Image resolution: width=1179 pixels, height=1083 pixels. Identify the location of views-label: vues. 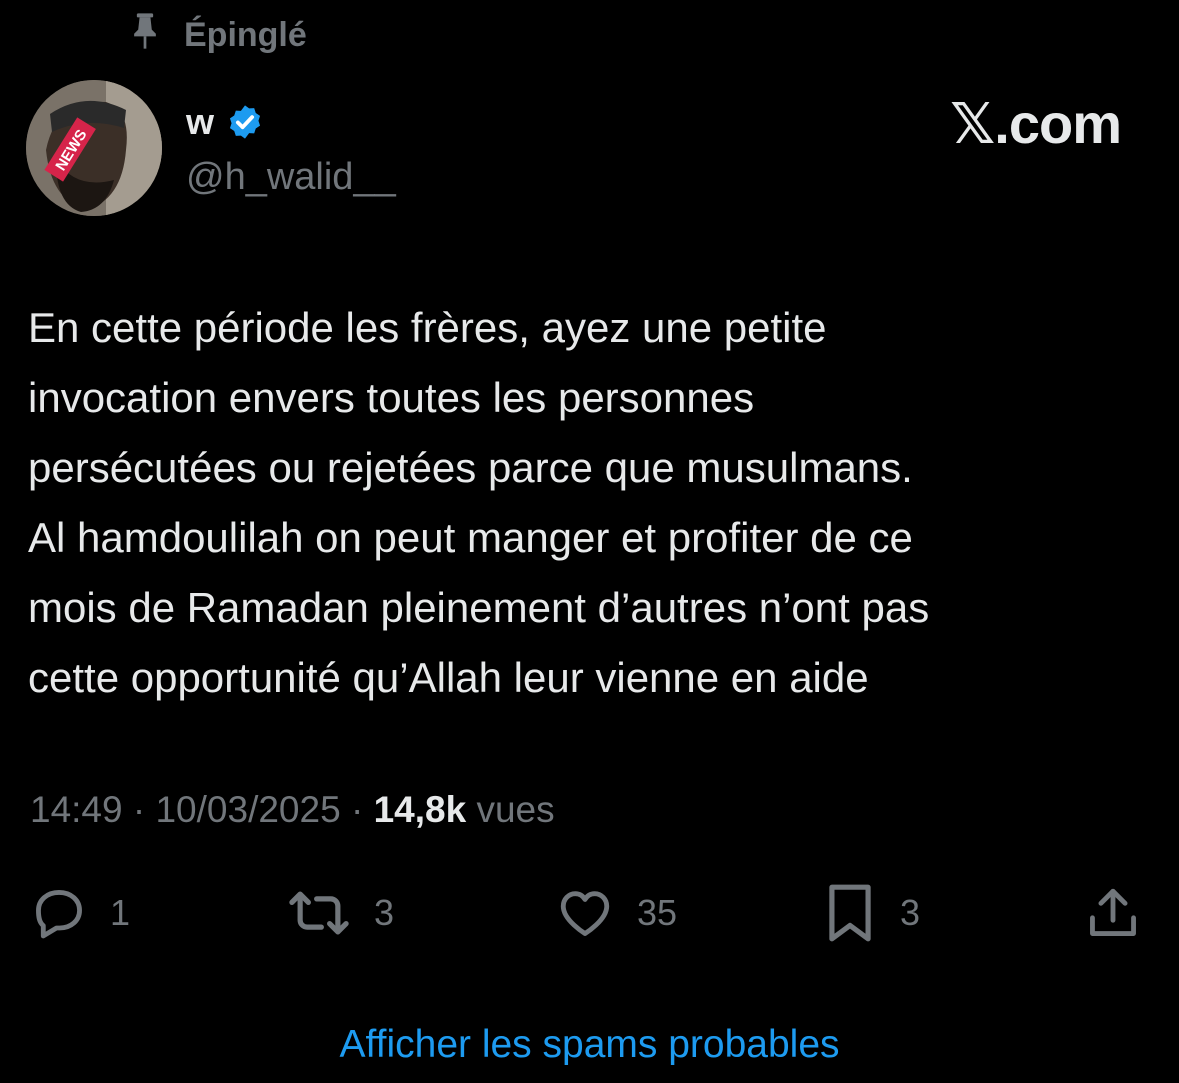
(515, 809).